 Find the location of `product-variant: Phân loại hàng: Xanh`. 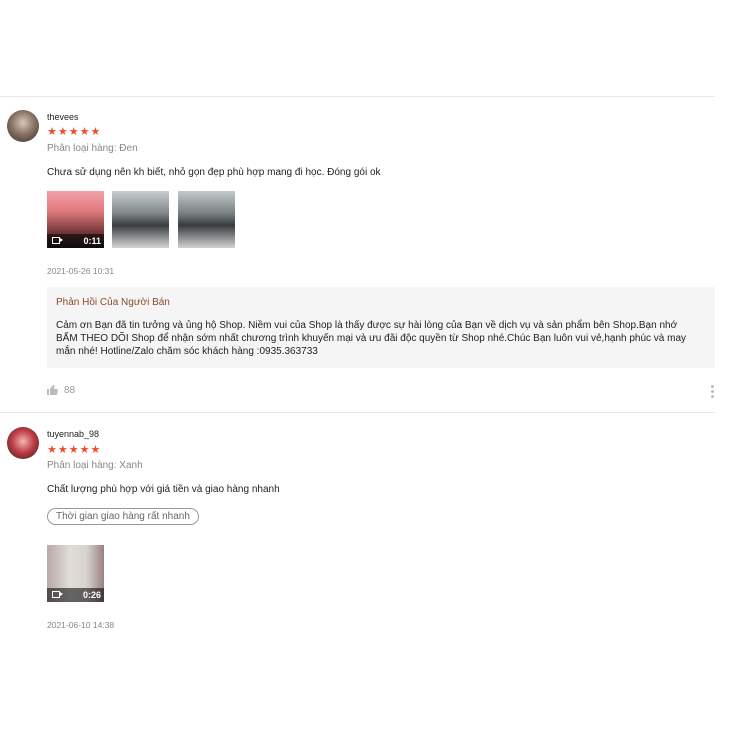

product-variant: Phân loại hàng: Xanh is located at coordinates (95, 465).